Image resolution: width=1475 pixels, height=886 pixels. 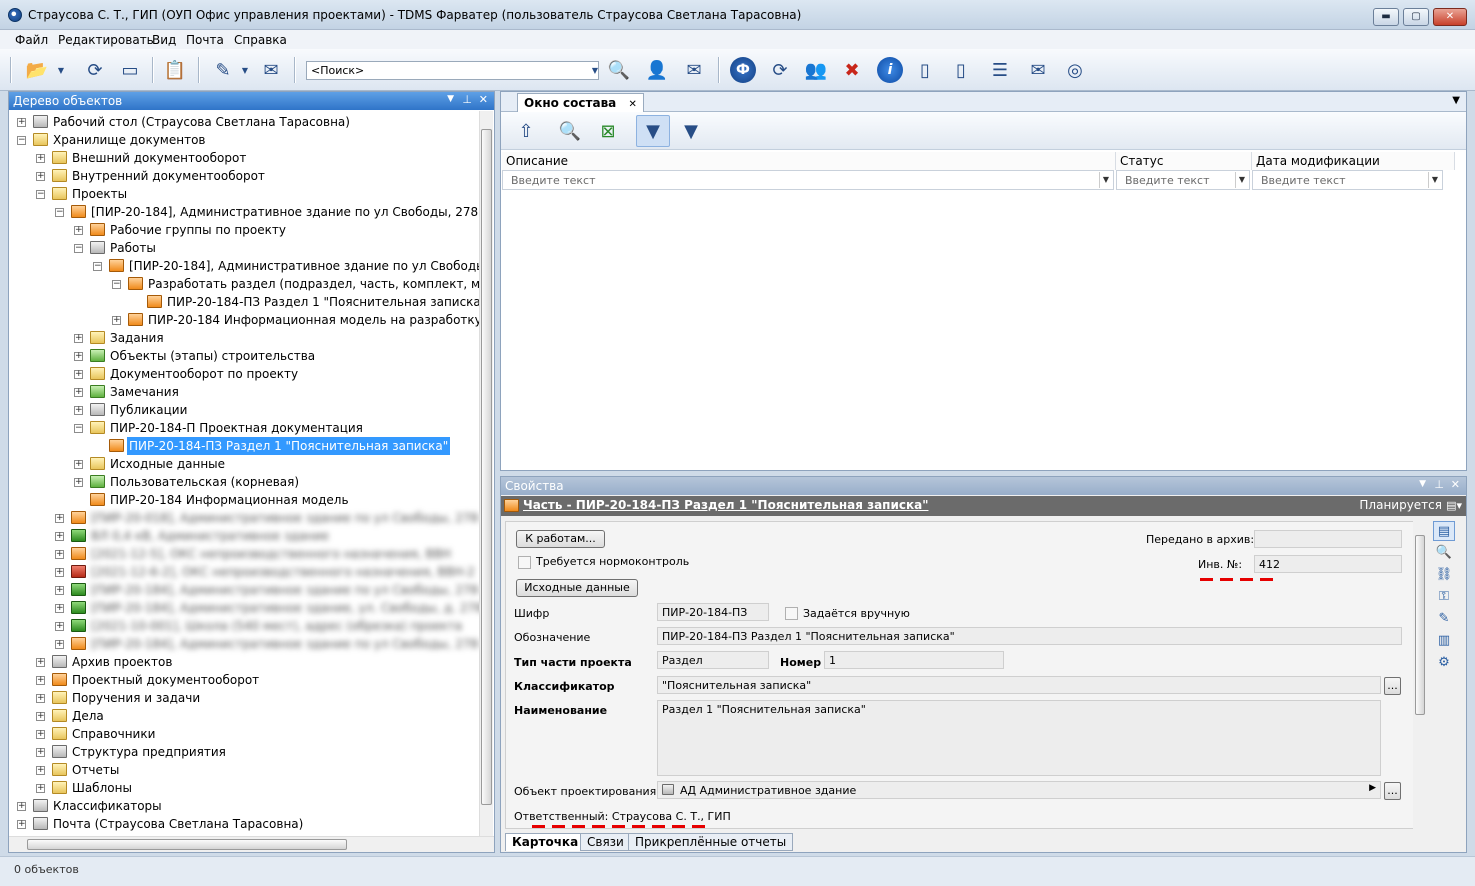 I want to click on project-docs-icon, so click(x=59, y=679).